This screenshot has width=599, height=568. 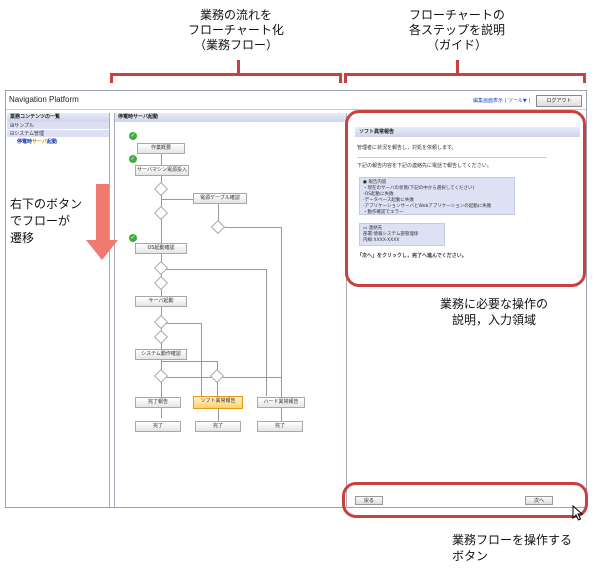 I want to click on tree-item-suffix: 起動, so click(x=51, y=142).